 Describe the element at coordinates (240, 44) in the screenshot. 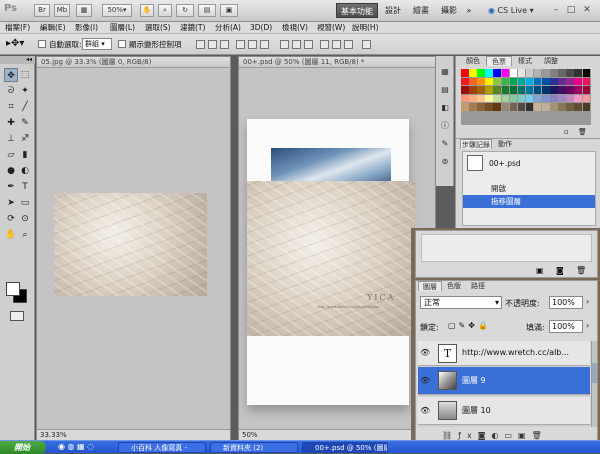

I see `align-left-icon` at that location.